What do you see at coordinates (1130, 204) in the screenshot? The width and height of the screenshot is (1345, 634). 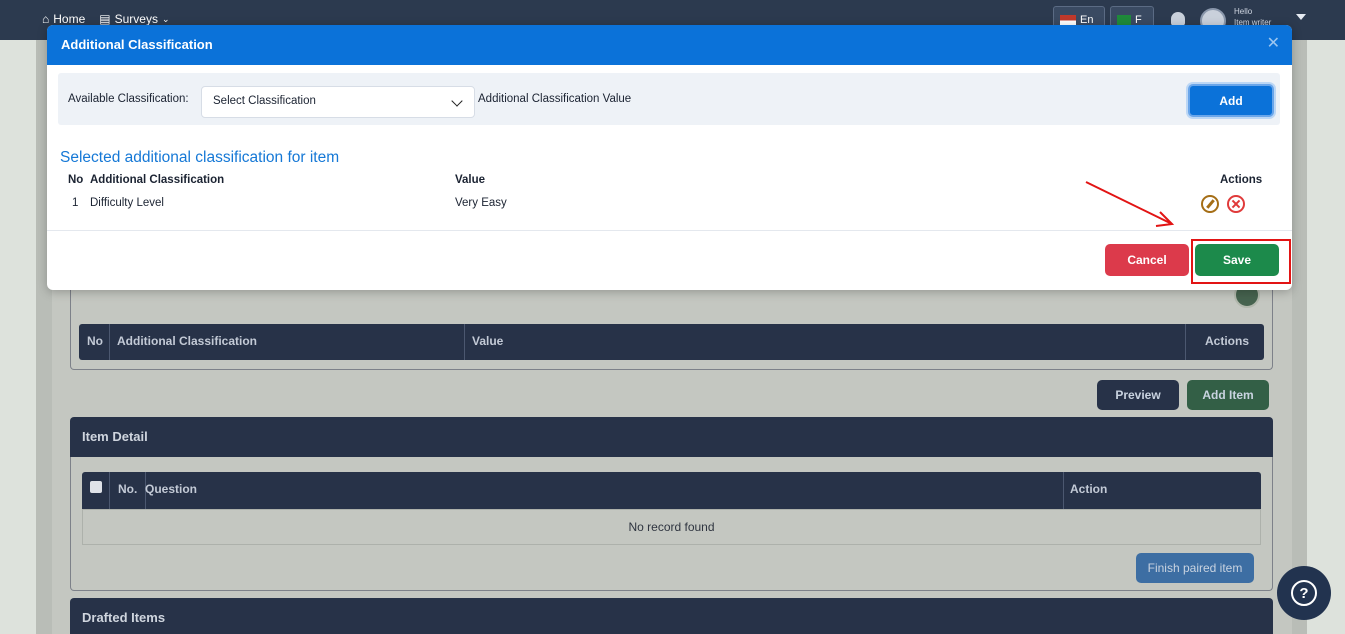 I see `annotation-arrow-icon` at bounding box center [1130, 204].